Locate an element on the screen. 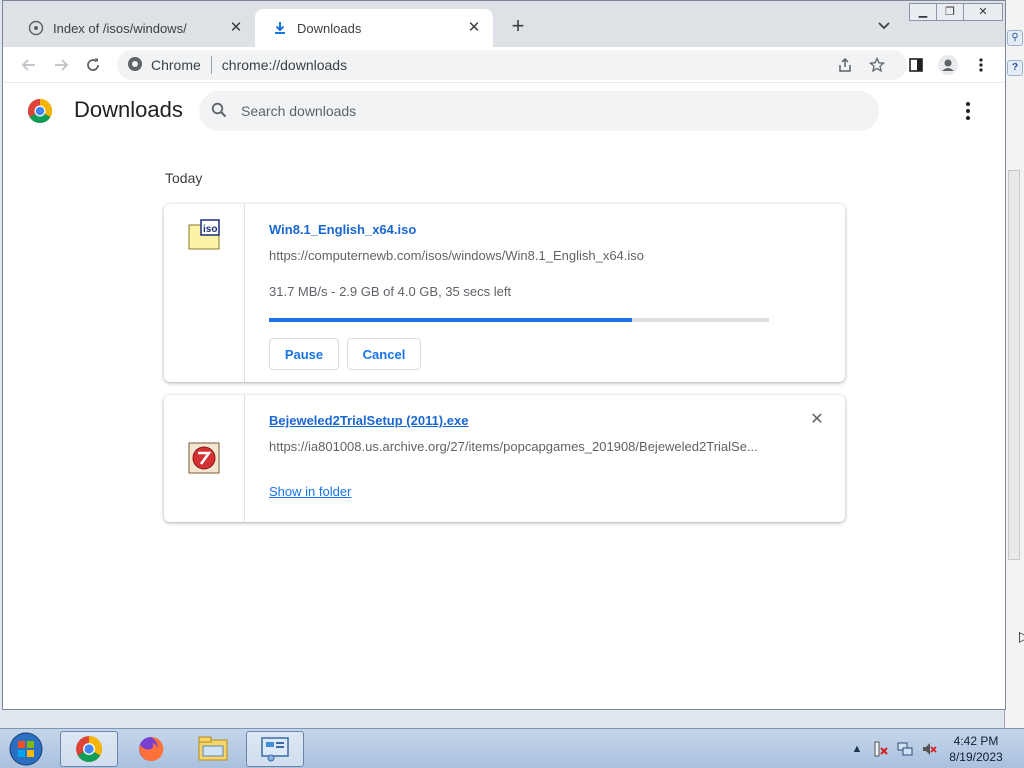  search-icon is located at coordinates (219, 111).